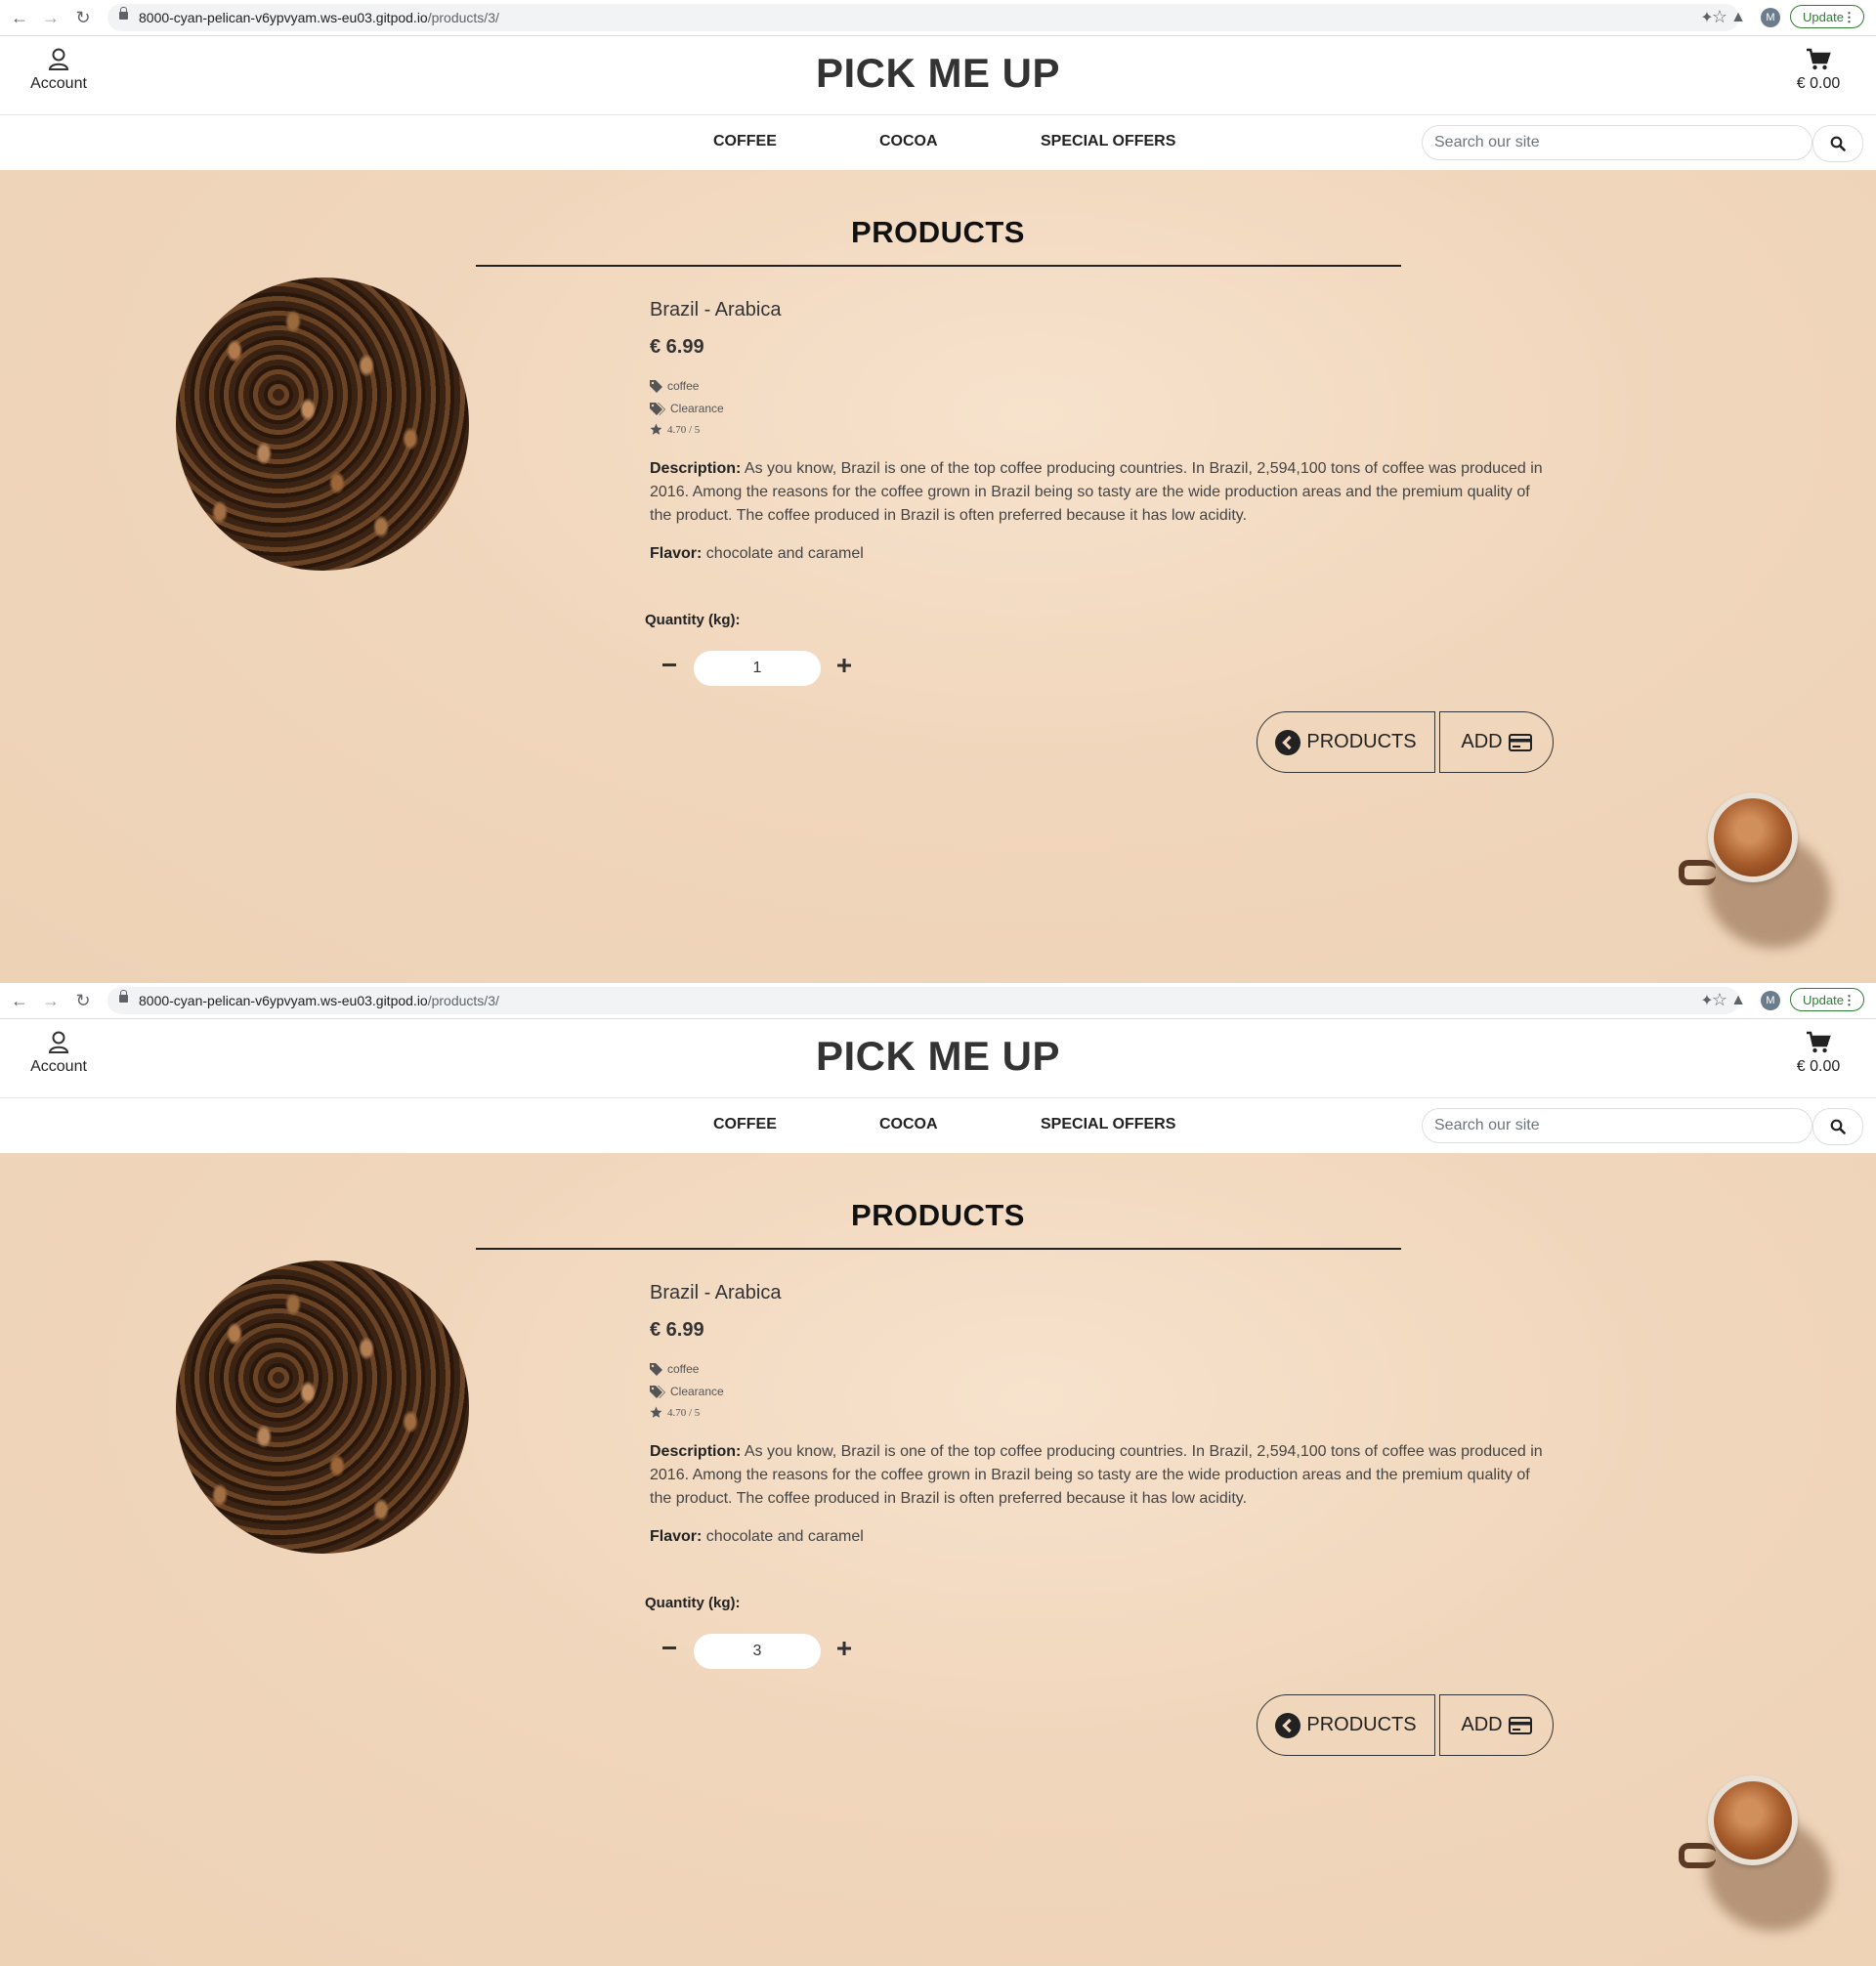 The image size is (1876, 1966). Describe the element at coordinates (938, 1249) in the screenshot. I see `title-divider` at that location.